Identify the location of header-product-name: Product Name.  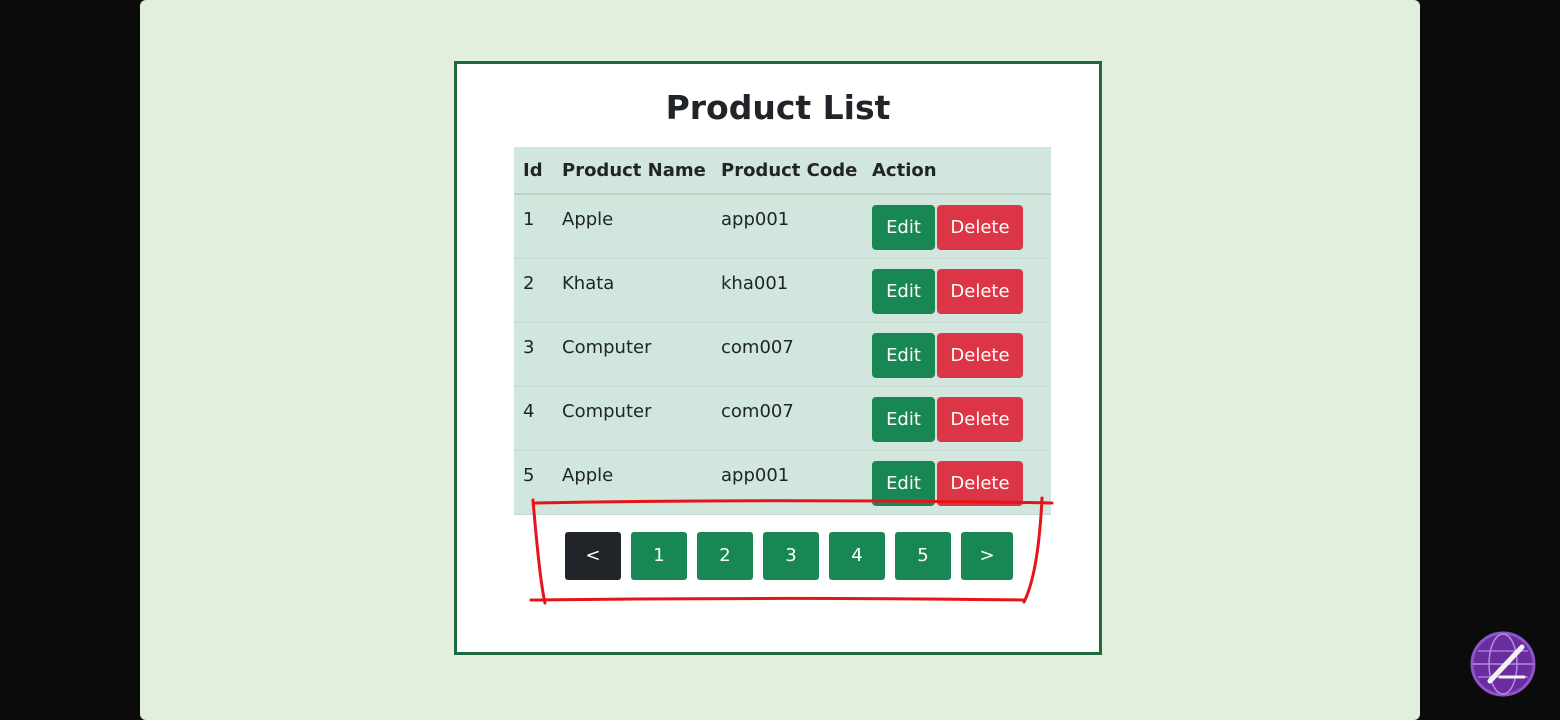
(632, 171).